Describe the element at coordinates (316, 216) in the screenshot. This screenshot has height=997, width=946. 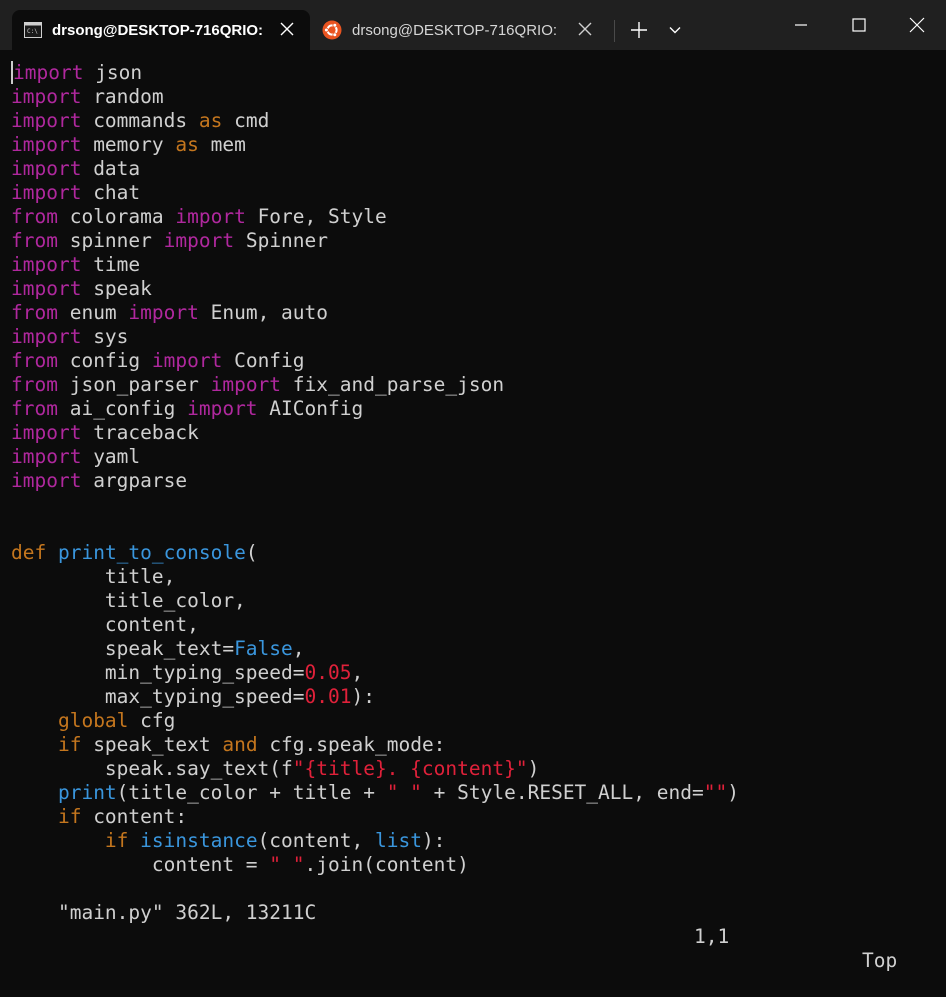
I see `code-text: Fore, Style` at that location.